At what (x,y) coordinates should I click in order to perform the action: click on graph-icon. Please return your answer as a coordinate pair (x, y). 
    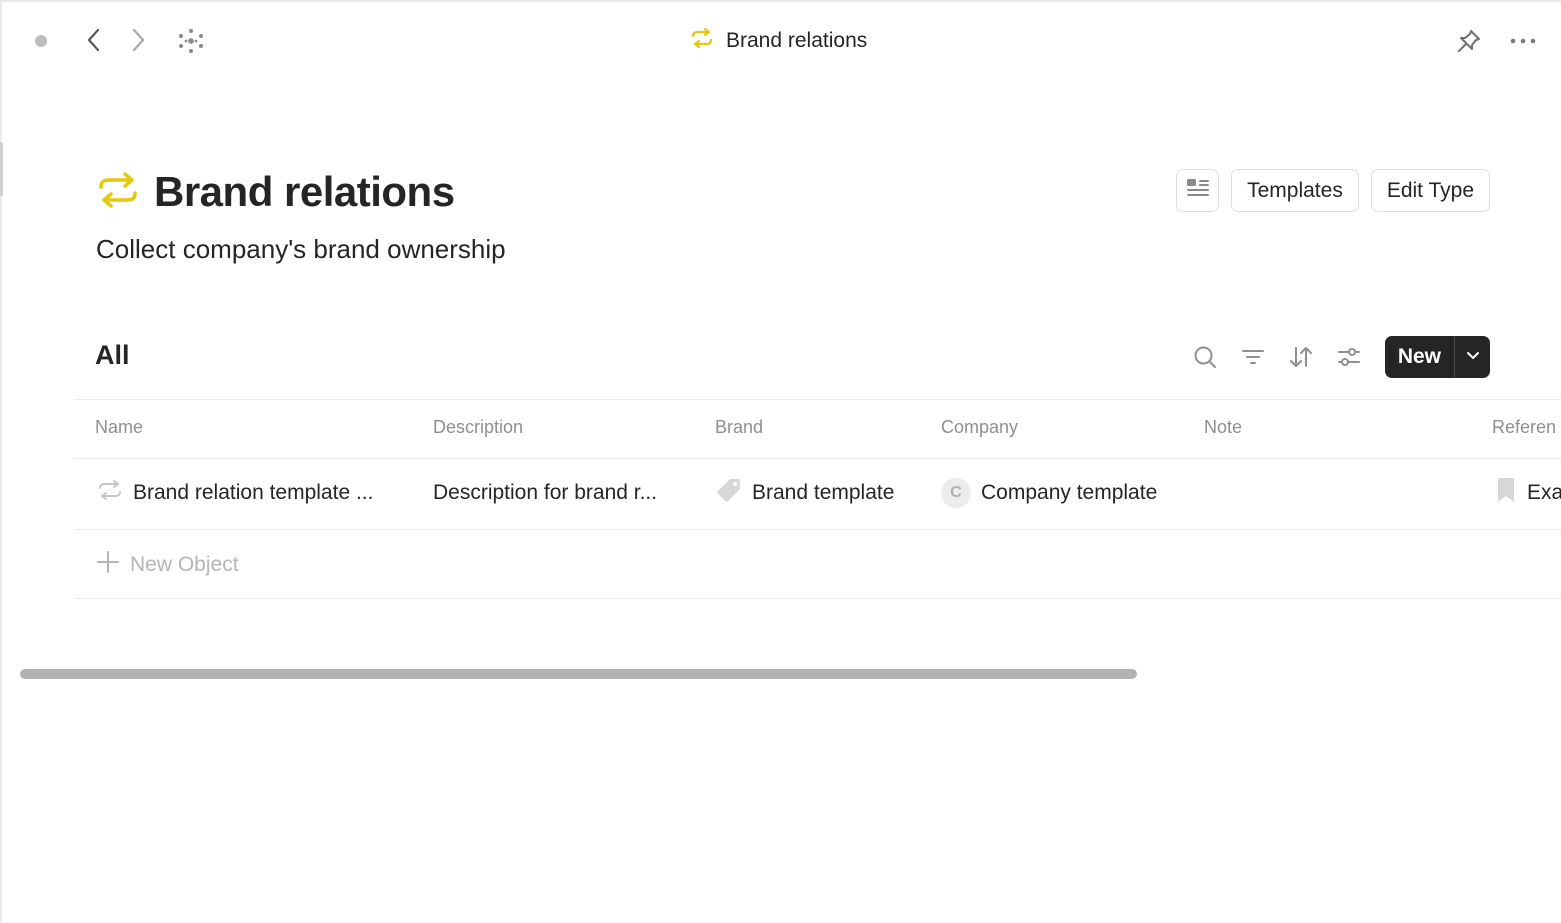
    Looking at the image, I should click on (191, 41).